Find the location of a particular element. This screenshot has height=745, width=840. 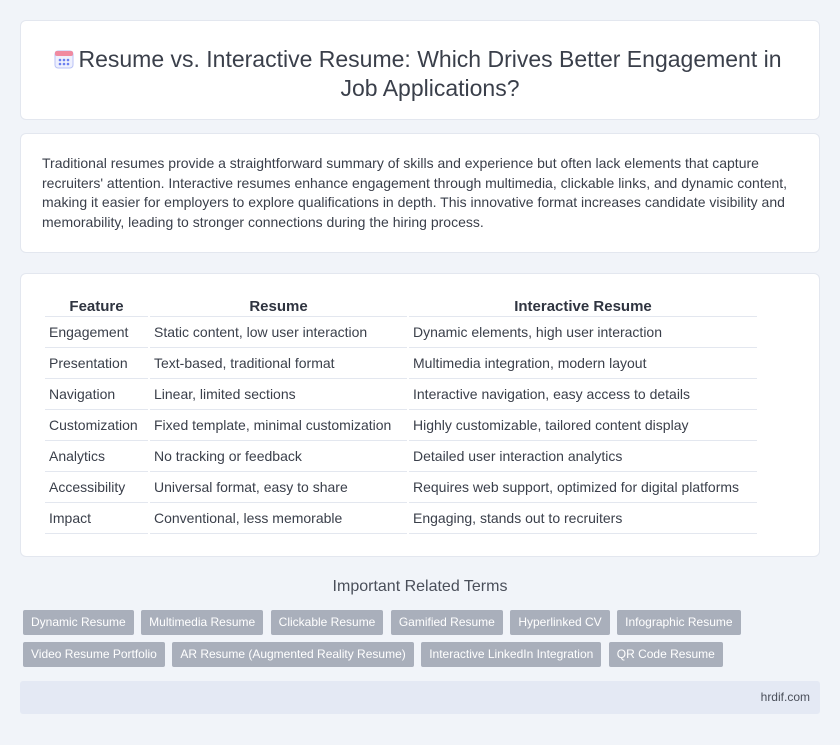

related-term-tag: Video Resume Portfolio is located at coordinates (94, 654).